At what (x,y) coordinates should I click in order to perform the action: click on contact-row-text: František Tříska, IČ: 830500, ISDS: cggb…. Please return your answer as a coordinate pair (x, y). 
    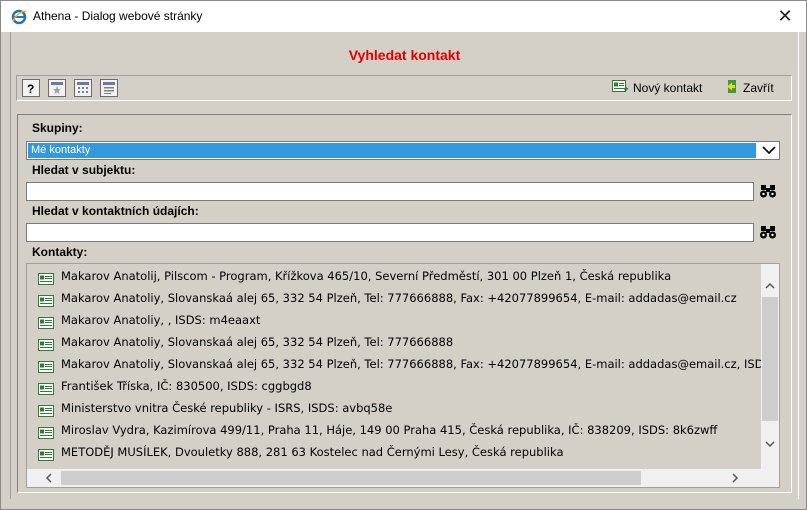
    Looking at the image, I should click on (186, 386).